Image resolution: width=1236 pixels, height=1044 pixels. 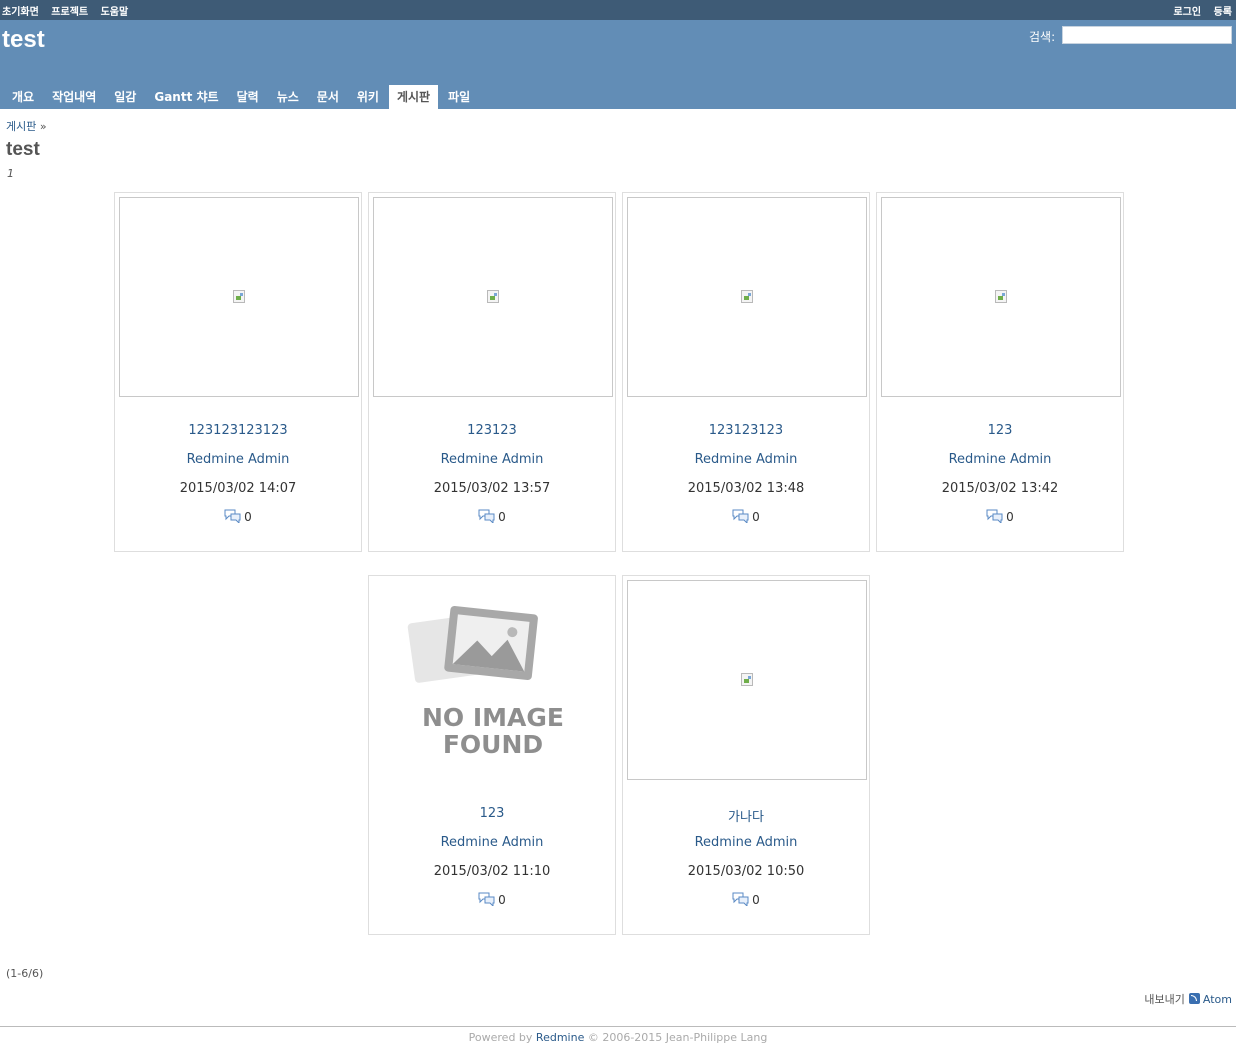 What do you see at coordinates (368, 97) in the screenshot?
I see `tab-wiki: 위키` at bounding box center [368, 97].